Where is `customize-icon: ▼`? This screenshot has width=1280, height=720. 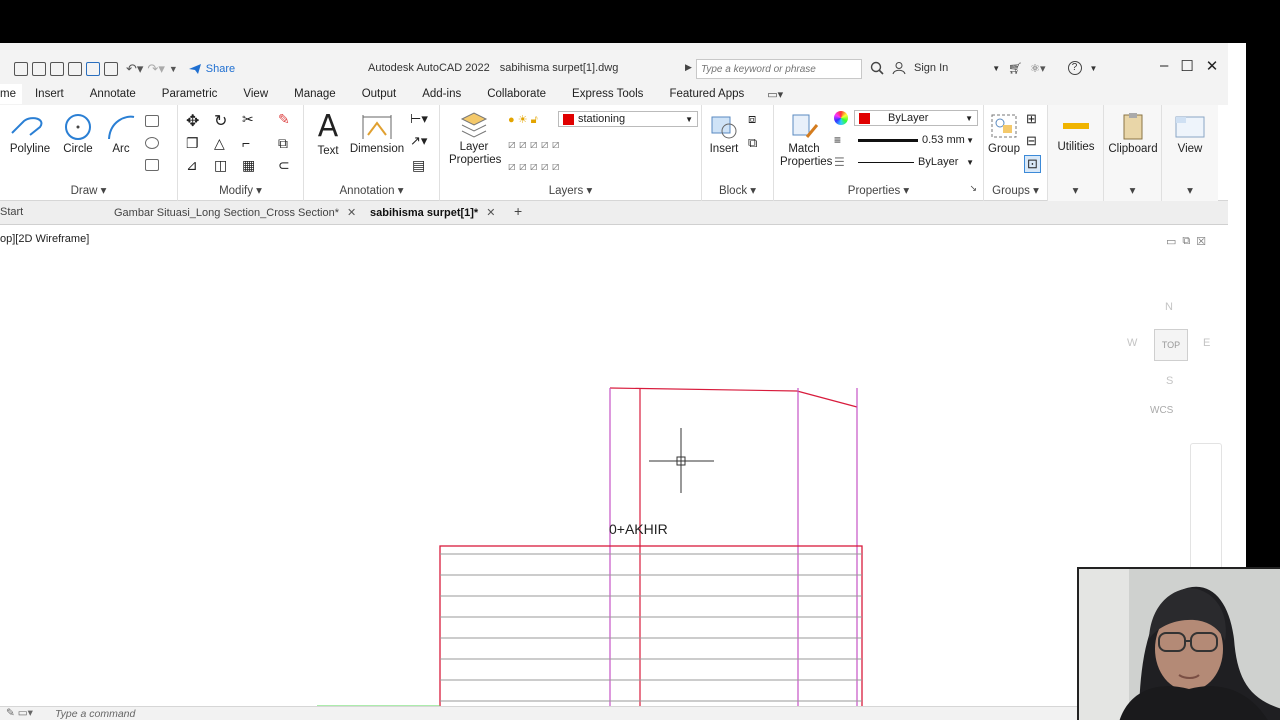
customize-icon: ▼ is located at coordinates (173, 69).